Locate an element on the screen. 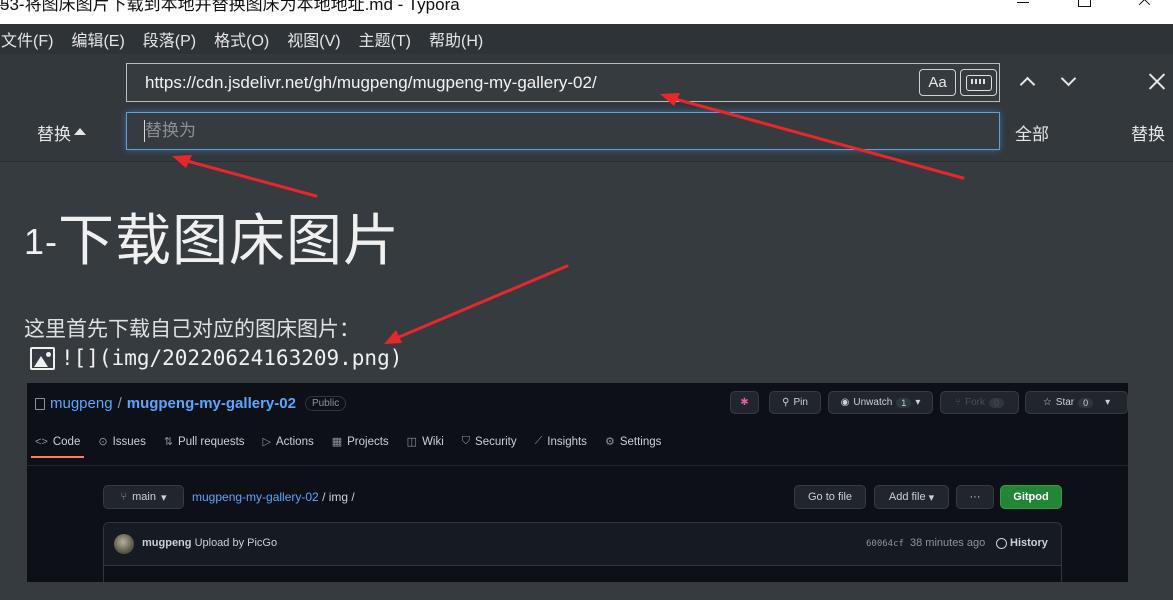  whole-word-toggle is located at coordinates (978, 82).